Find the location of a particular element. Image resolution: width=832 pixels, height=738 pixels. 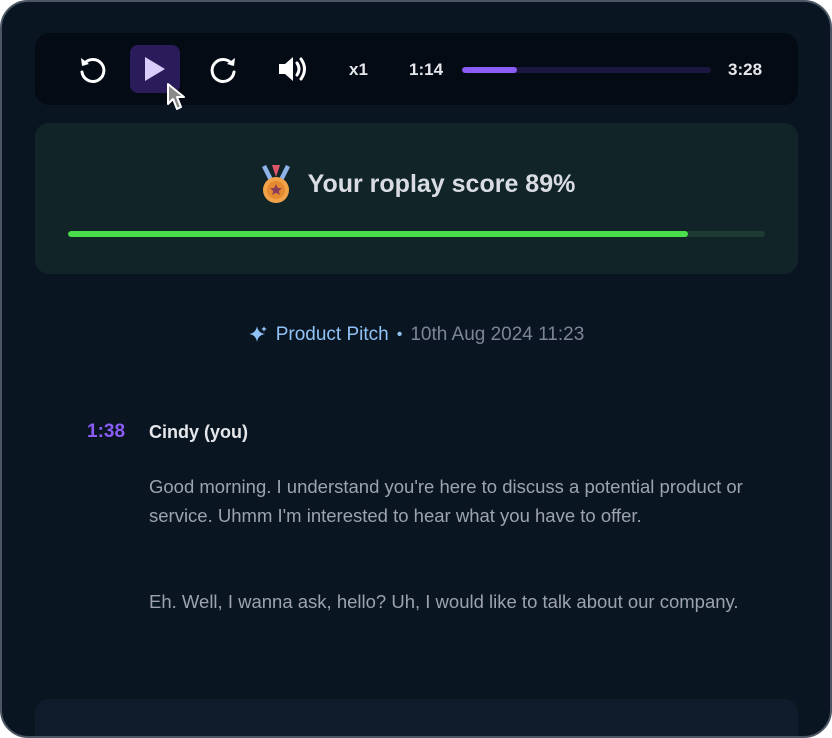

total-time: 3:28 is located at coordinates (745, 69).